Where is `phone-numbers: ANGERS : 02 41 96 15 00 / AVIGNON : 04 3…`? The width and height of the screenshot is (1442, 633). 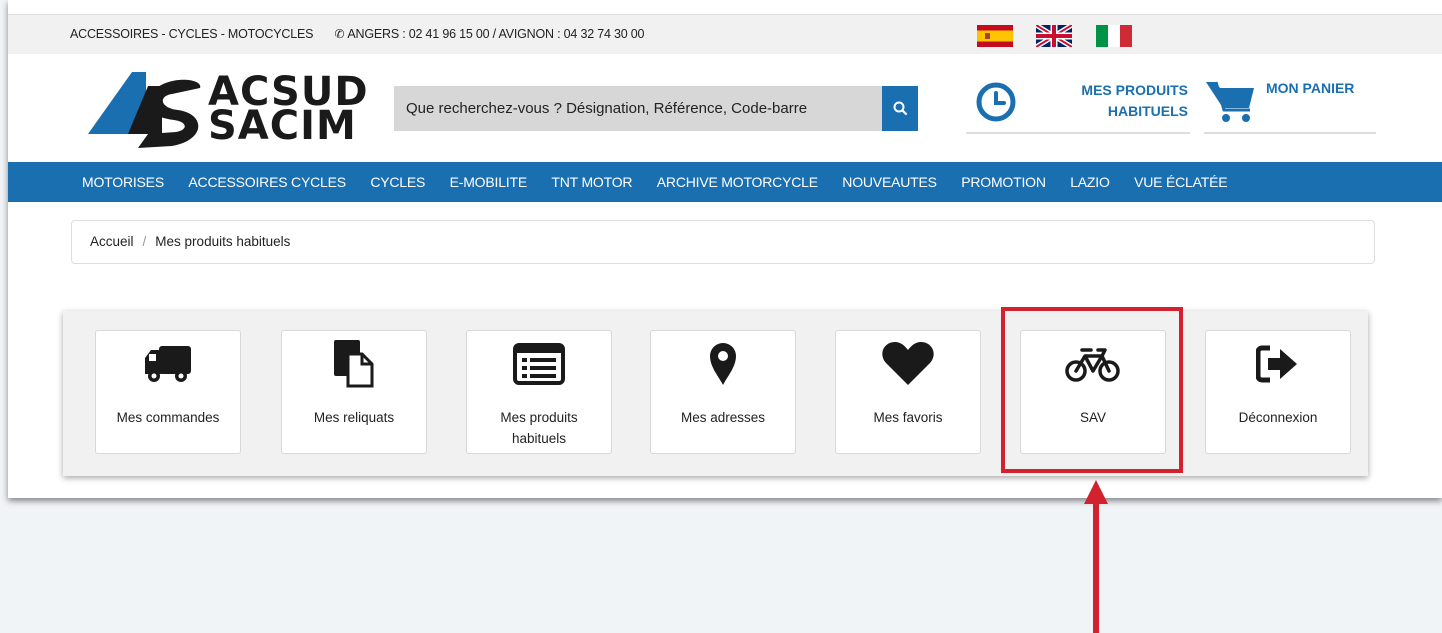
phone-numbers: ANGERS : 02 41 96 15 00 / AVIGNON : 04 3… is located at coordinates (496, 34).